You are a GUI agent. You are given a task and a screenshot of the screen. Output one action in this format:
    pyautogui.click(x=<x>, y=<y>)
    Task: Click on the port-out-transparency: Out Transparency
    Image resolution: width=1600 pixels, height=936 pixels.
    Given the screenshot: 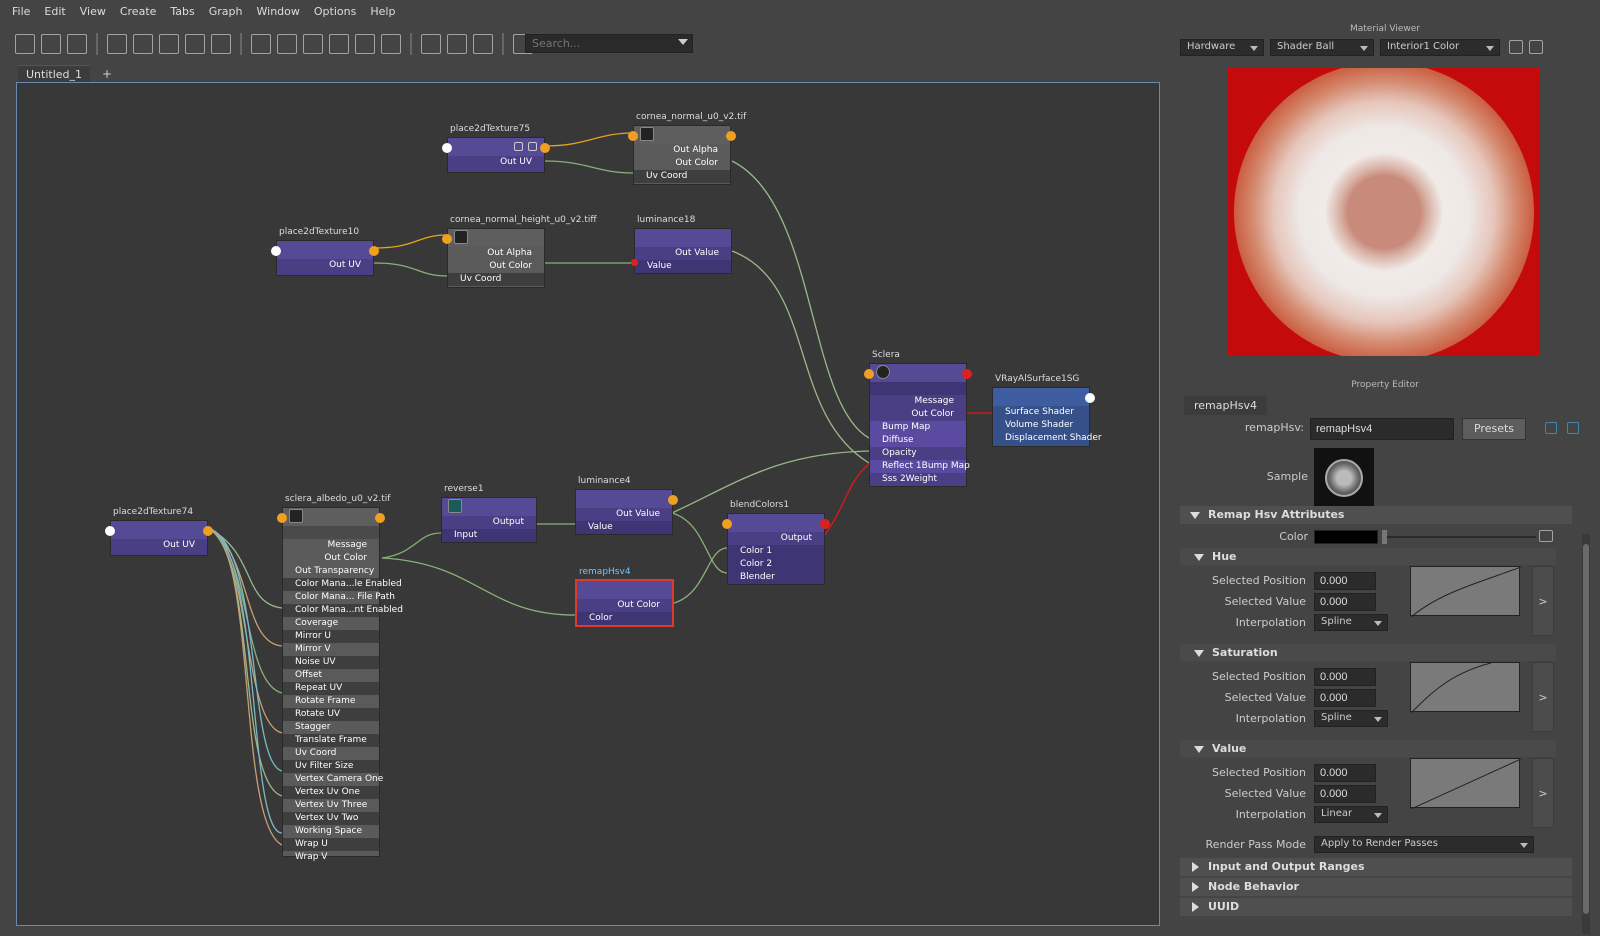 What is the action you would take?
    pyautogui.click(x=331, y=571)
    